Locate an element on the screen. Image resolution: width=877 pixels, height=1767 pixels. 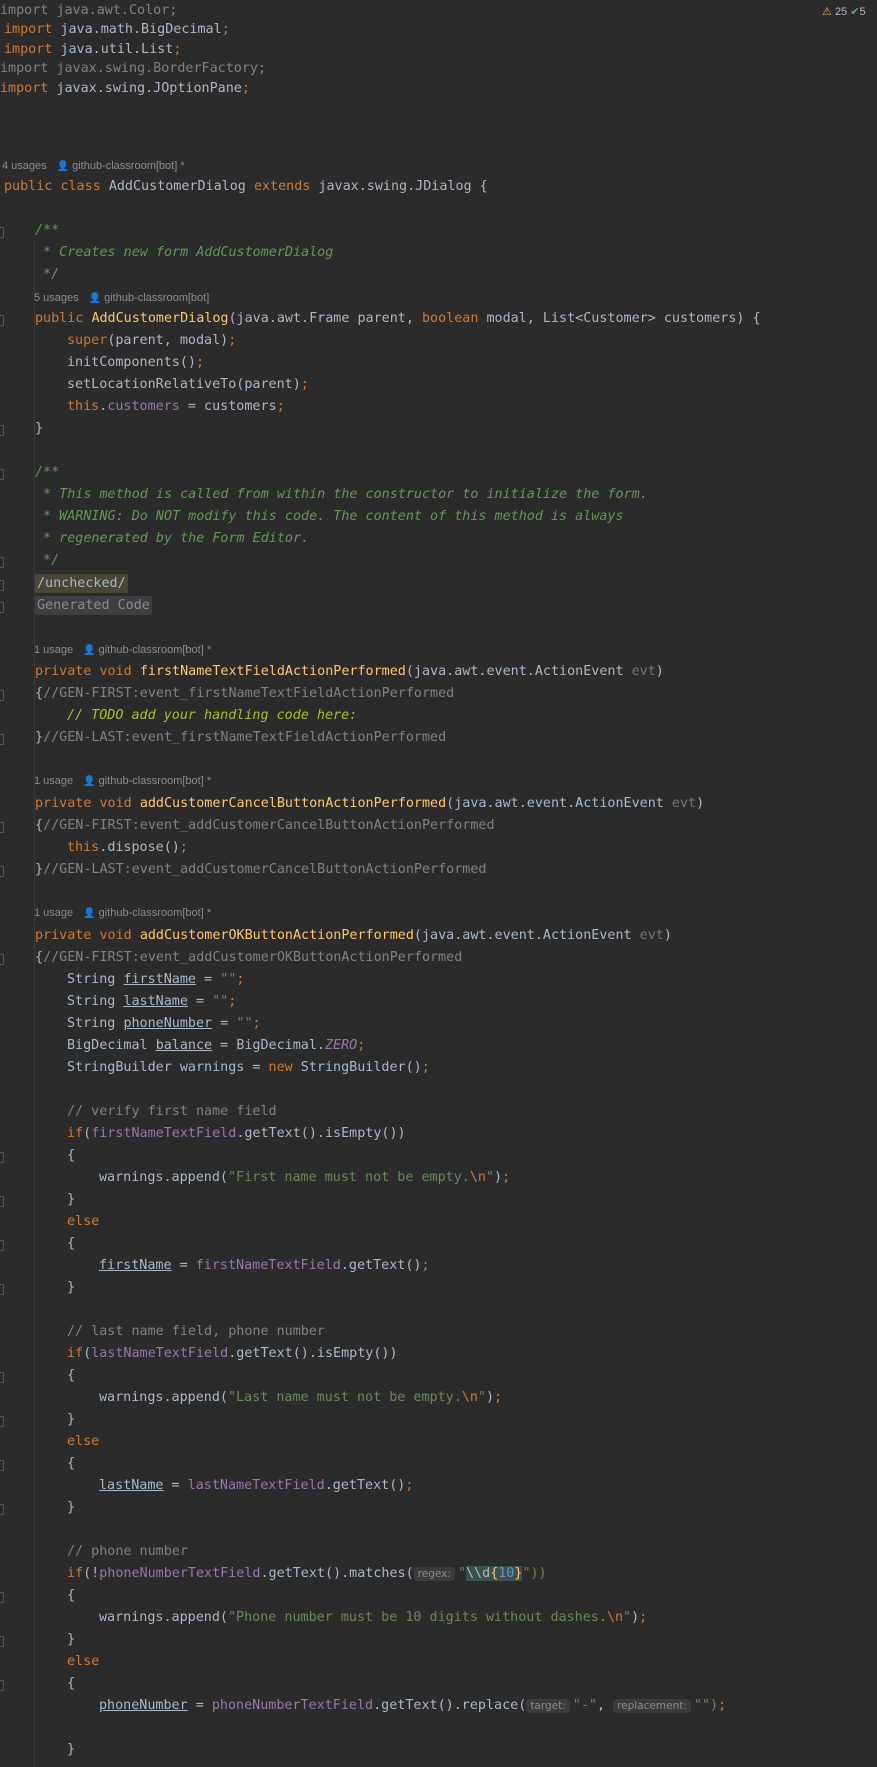
inspection-status: ⚠ 25 ✔5 is located at coordinates (849, 12).